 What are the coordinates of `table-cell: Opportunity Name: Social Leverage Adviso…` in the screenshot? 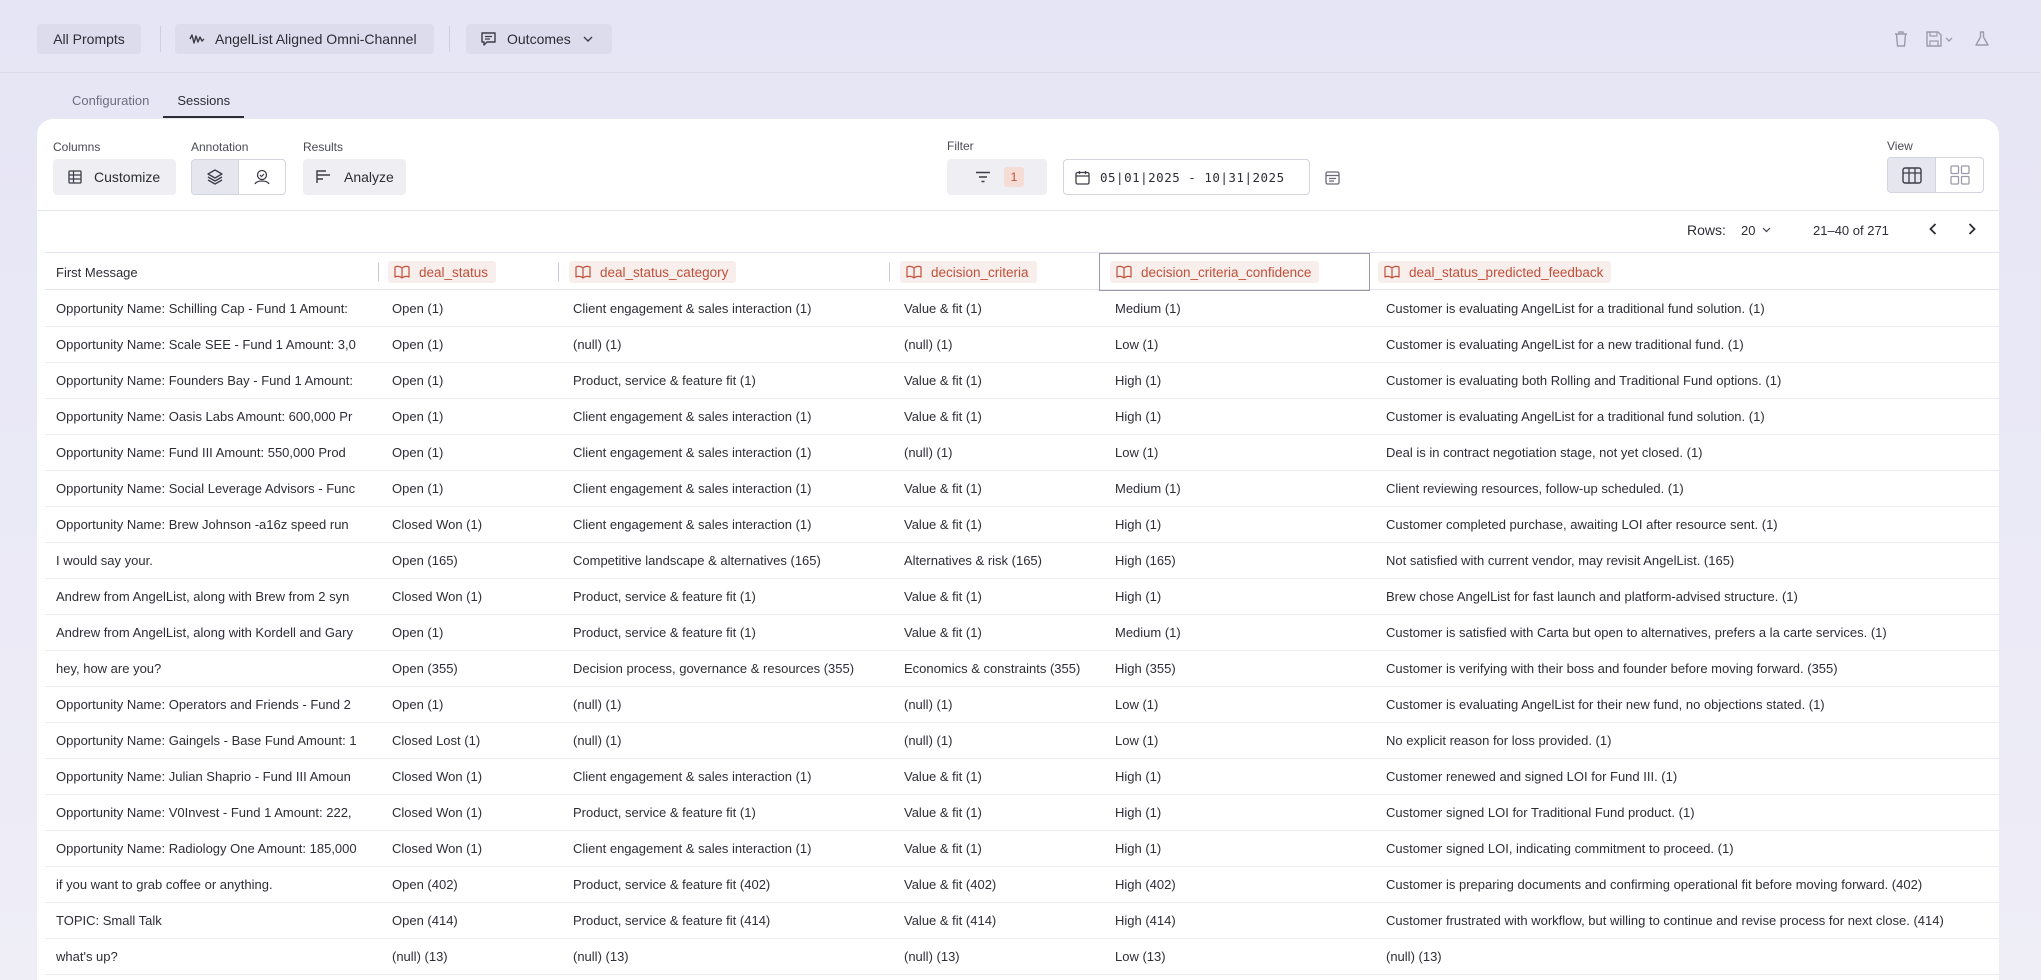 It's located at (206, 488).